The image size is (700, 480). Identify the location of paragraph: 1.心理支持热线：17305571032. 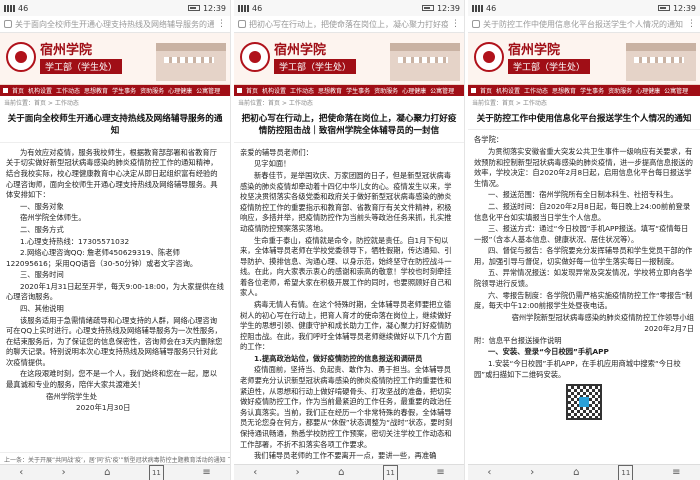
(75, 241).